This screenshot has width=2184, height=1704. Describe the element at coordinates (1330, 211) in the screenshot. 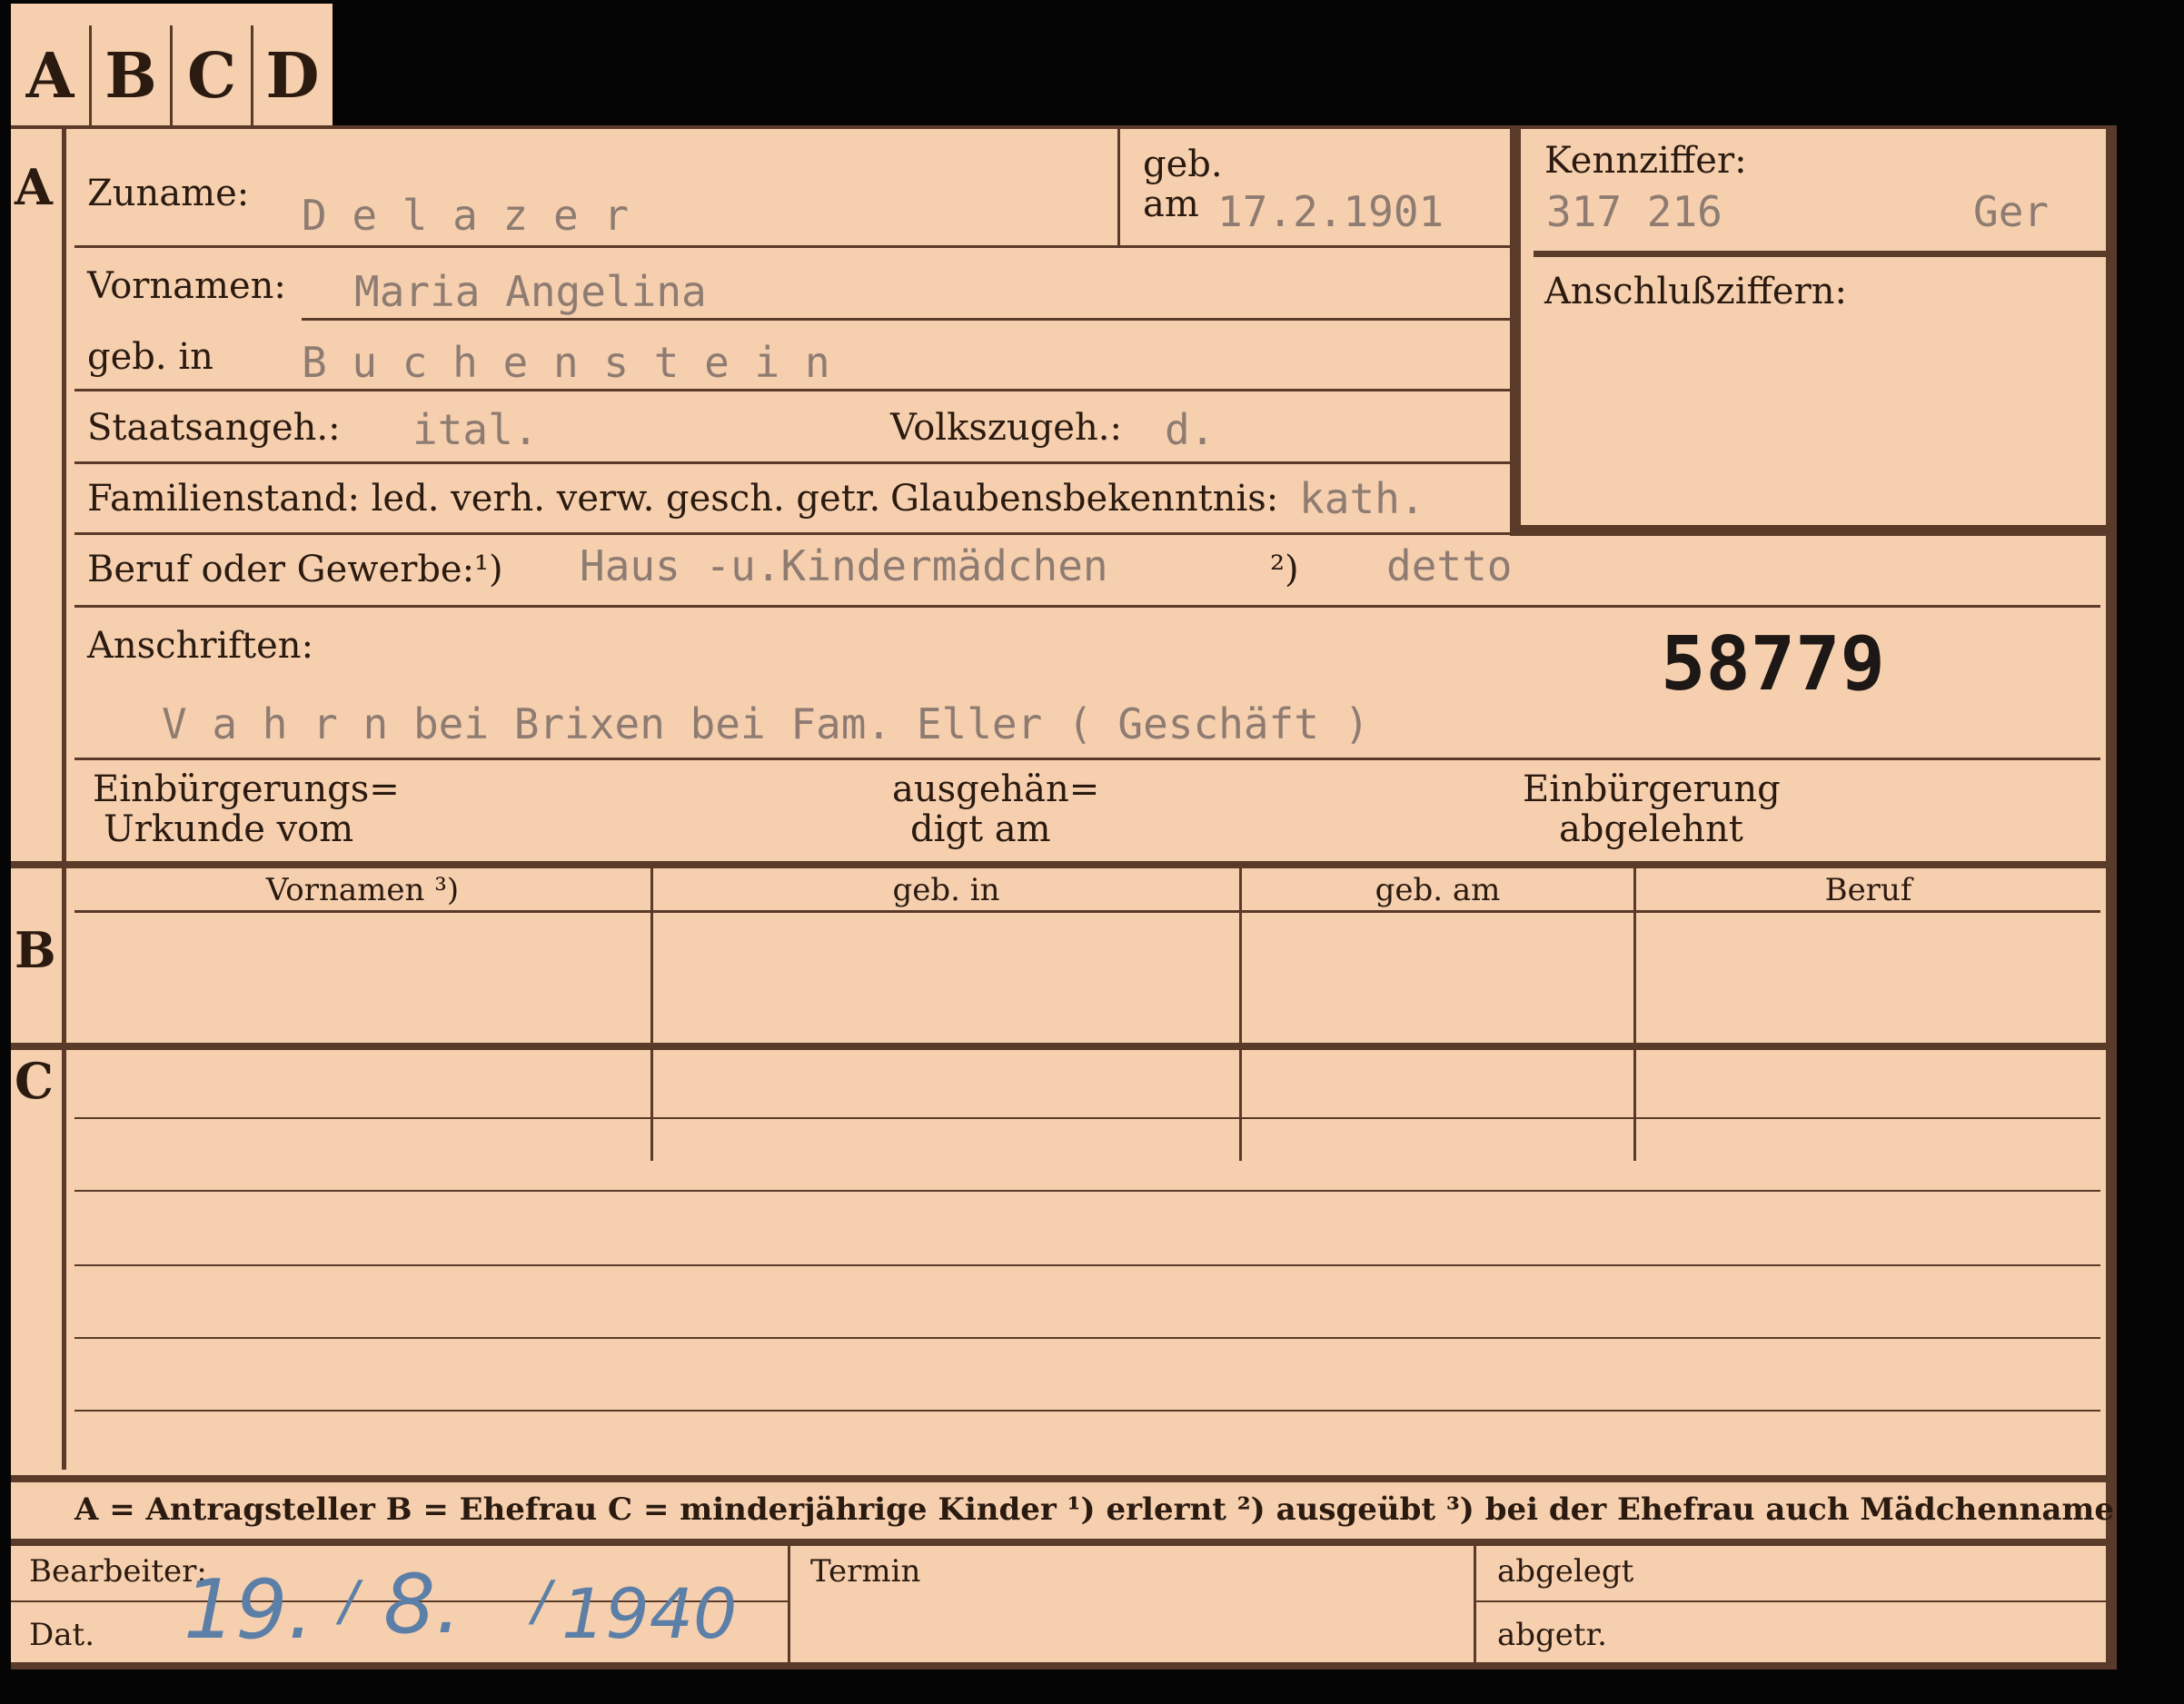

I see `geb-am-value: 17.2.1901` at that location.